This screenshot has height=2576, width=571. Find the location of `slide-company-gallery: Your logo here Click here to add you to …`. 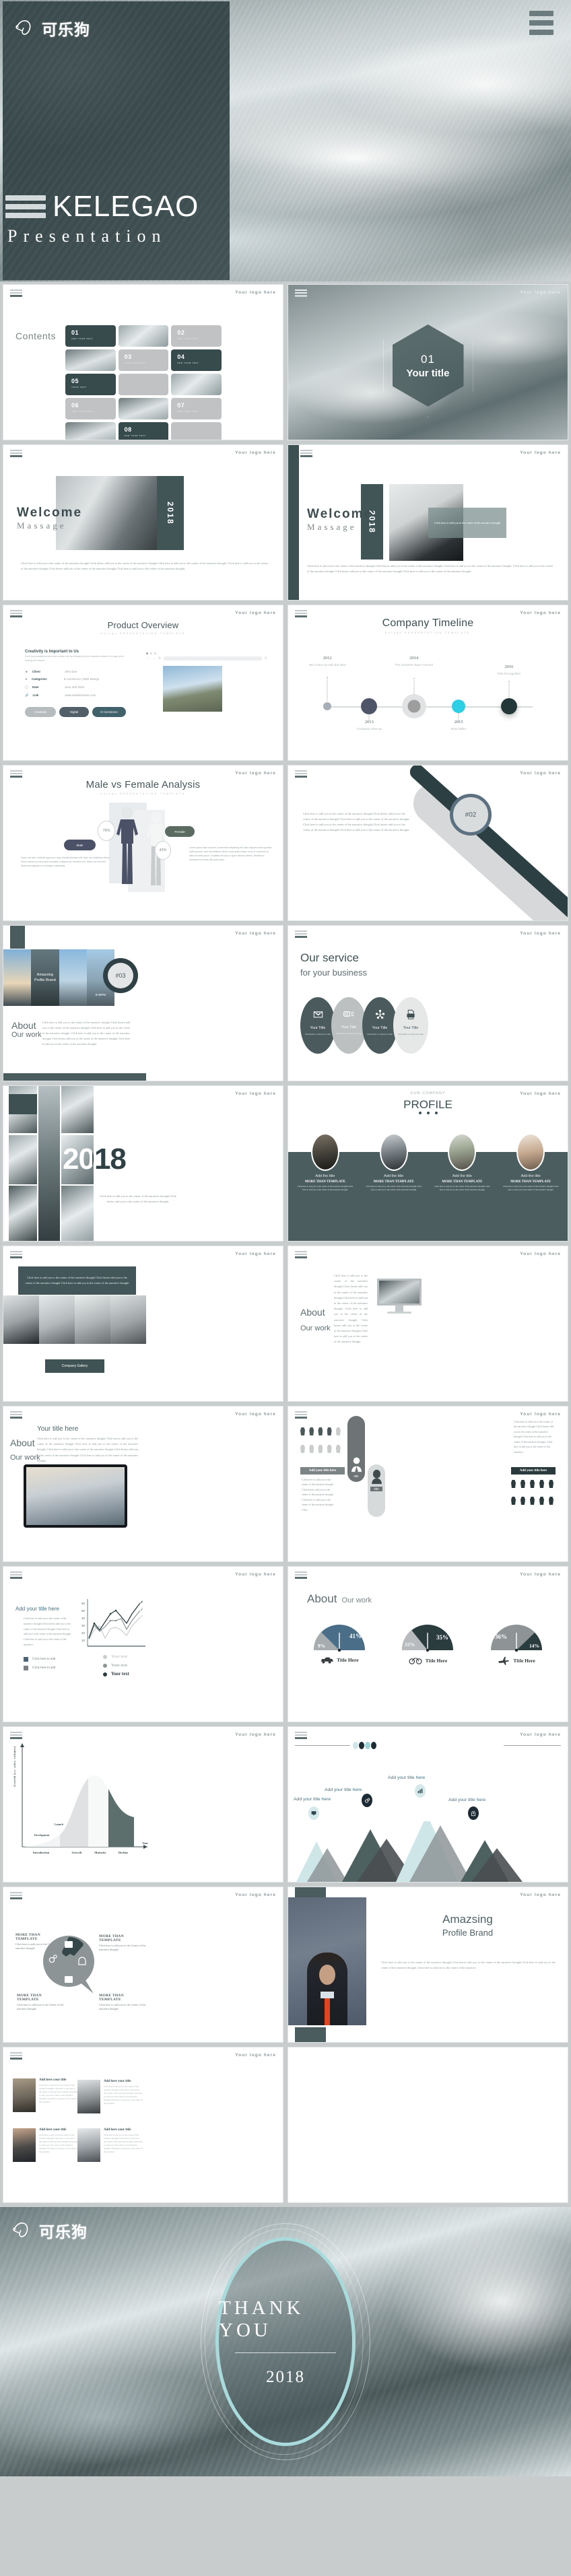

slide-company-gallery: Your logo here Click here to add you to … is located at coordinates (143, 1324).